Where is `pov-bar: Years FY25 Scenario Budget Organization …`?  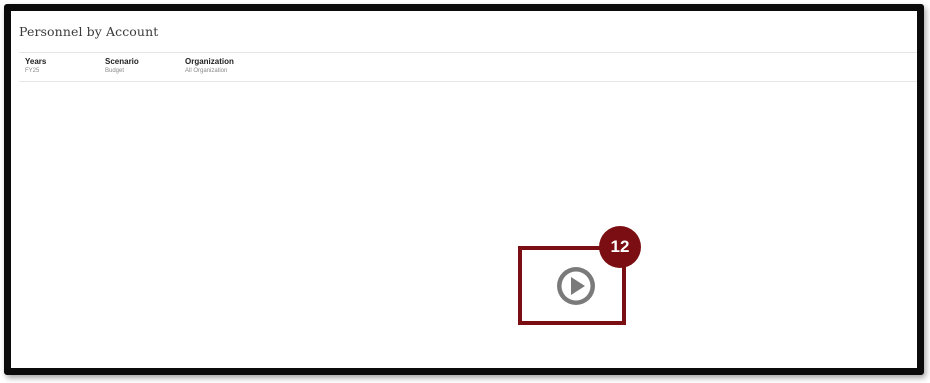 pov-bar: Years FY25 Scenario Budget Organization … is located at coordinates (468, 67).